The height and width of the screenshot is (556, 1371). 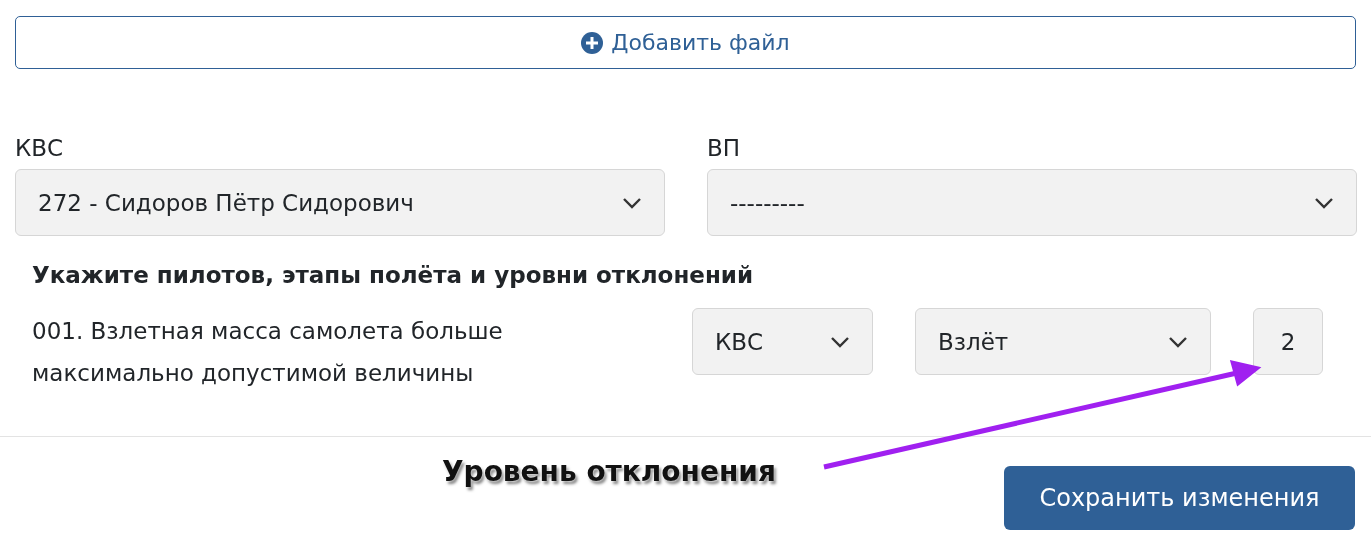 What do you see at coordinates (592, 42) in the screenshot?
I see `plus-circle-icon` at bounding box center [592, 42].